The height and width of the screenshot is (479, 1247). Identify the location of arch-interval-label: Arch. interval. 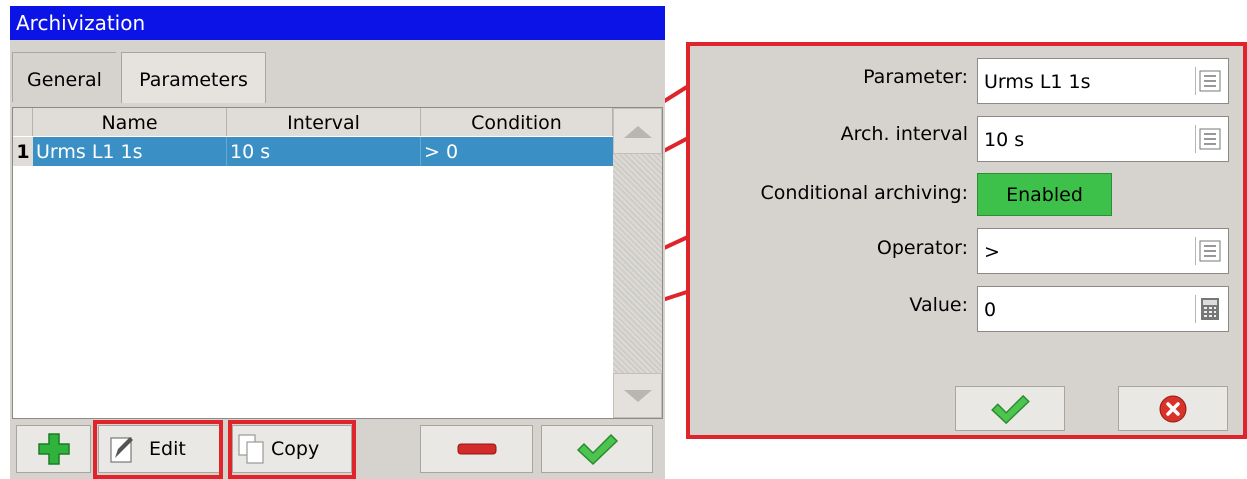
(904, 134).